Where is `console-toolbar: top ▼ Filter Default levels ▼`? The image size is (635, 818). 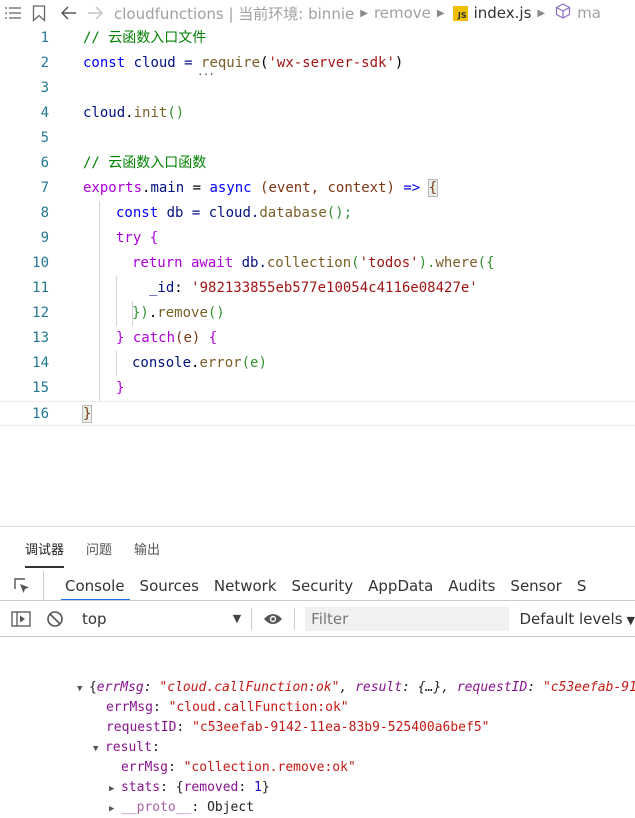 console-toolbar: top ▼ Filter Default levels ▼ is located at coordinates (317, 619).